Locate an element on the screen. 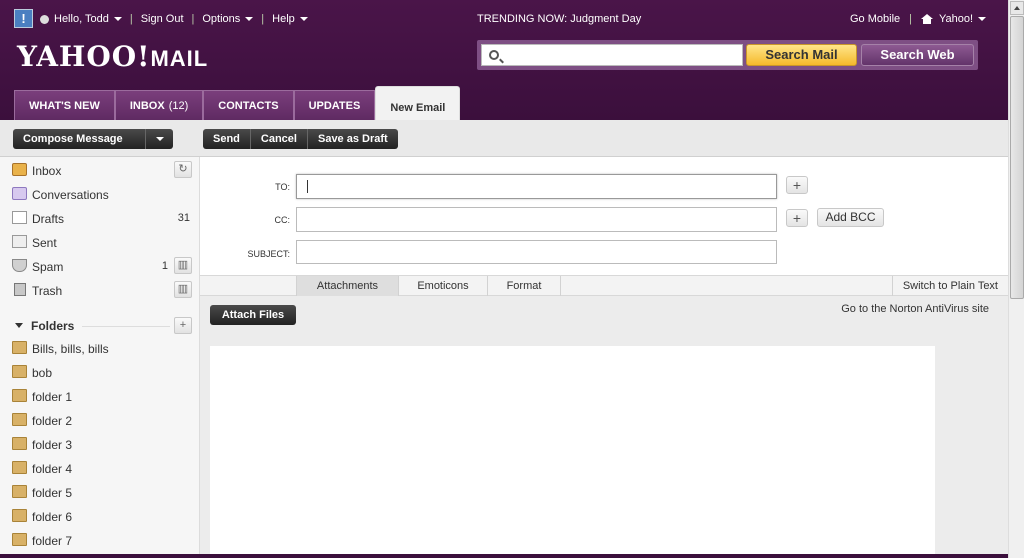 This screenshot has width=1024, height=558. empty-trash-icon: ▥ is located at coordinates (183, 289).